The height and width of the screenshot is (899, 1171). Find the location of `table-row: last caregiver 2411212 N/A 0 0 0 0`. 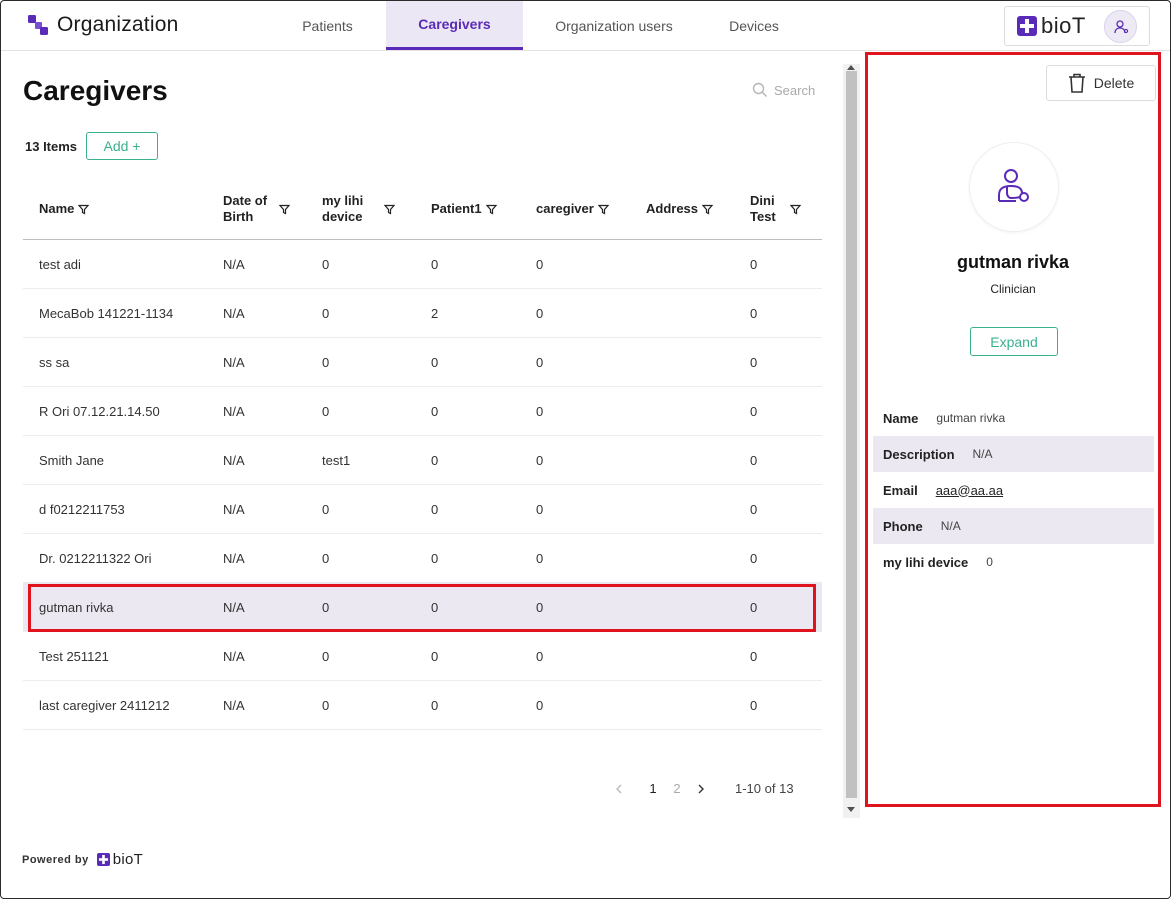

table-row: last caregiver 2411212 N/A 0 0 0 0 is located at coordinates (422, 705).